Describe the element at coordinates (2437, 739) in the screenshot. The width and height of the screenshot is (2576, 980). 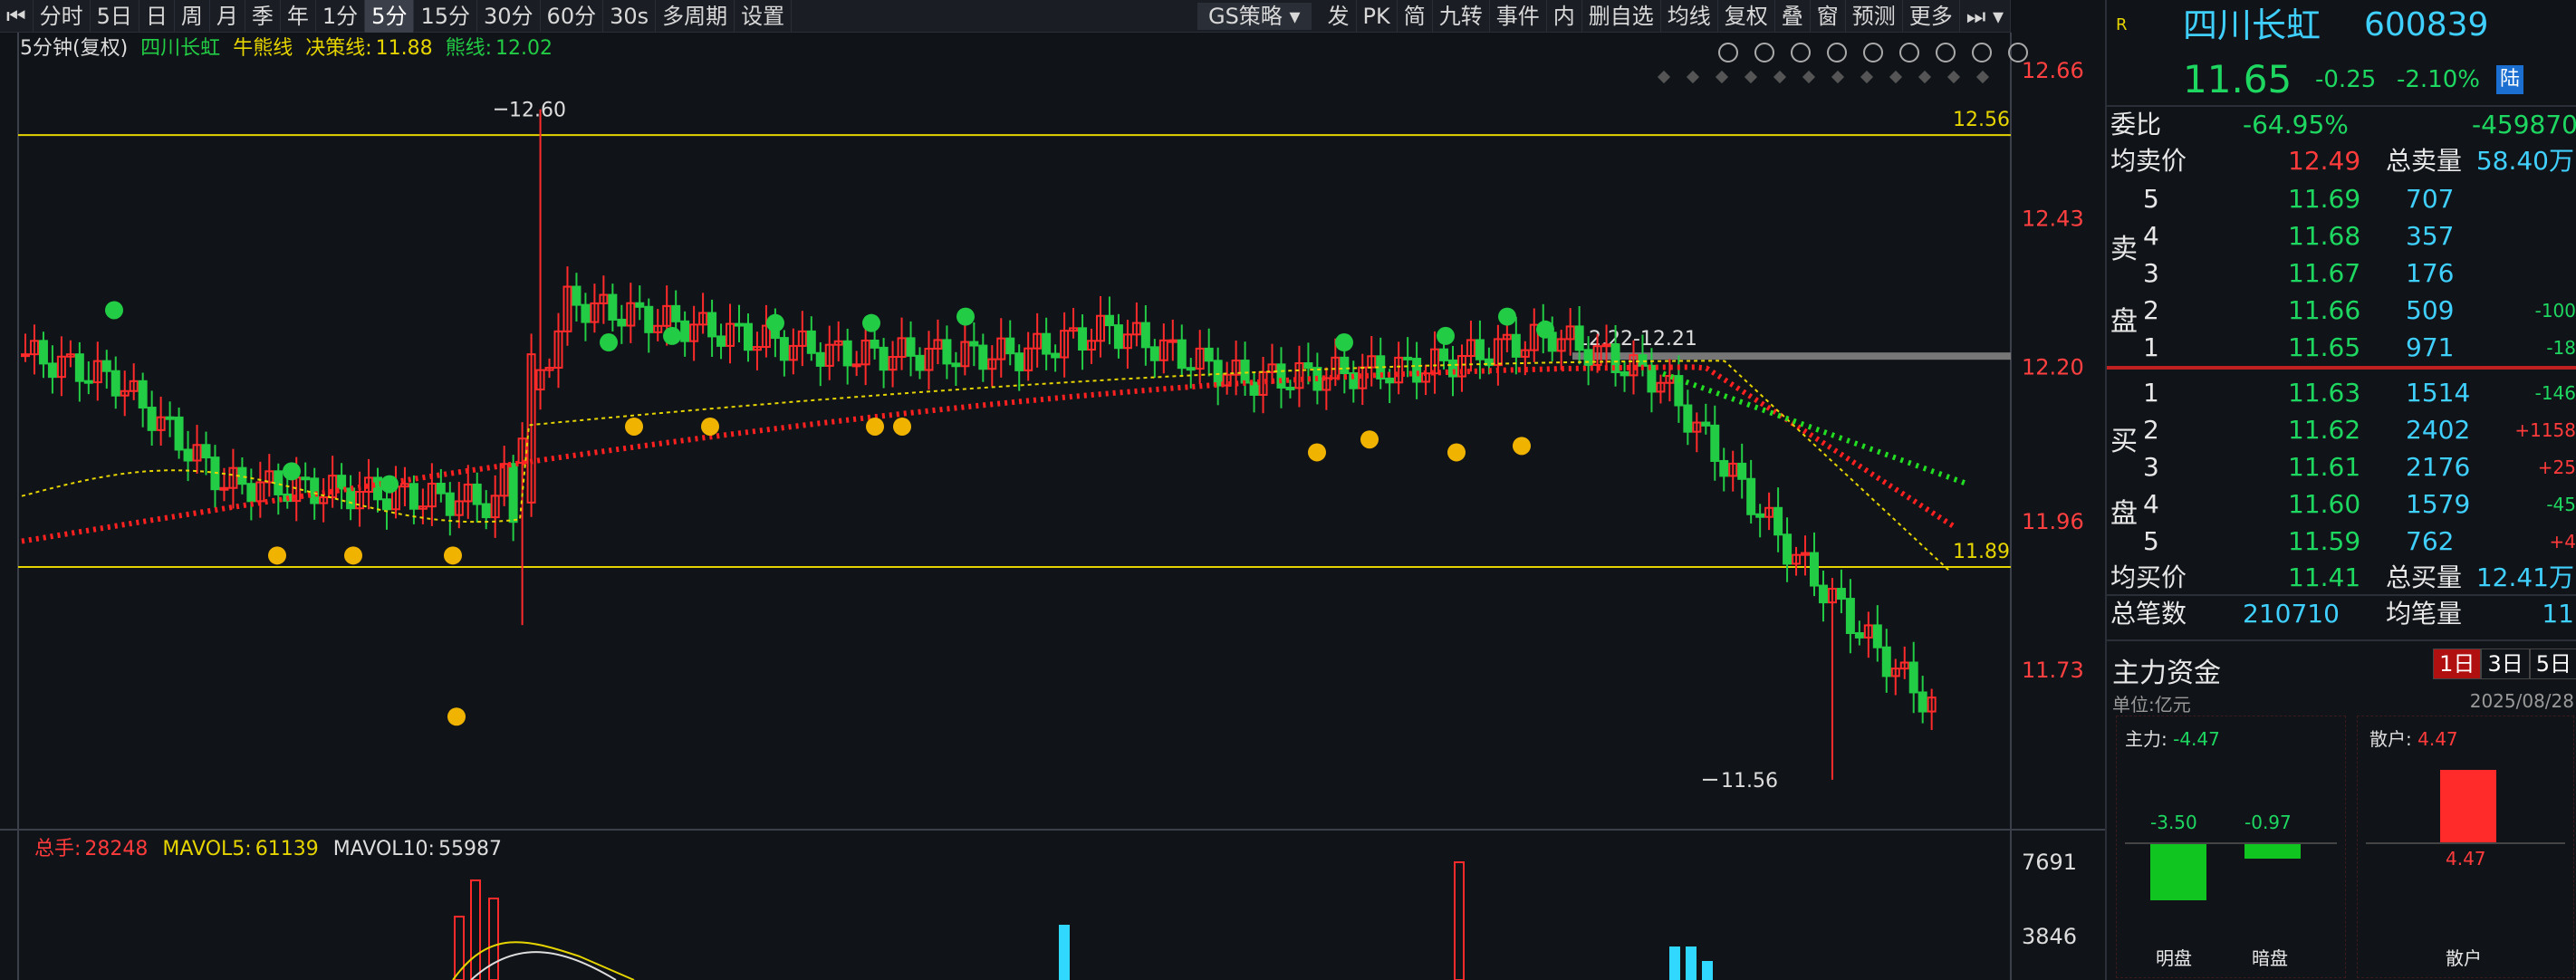
I see `retail-value: 4.47` at that location.